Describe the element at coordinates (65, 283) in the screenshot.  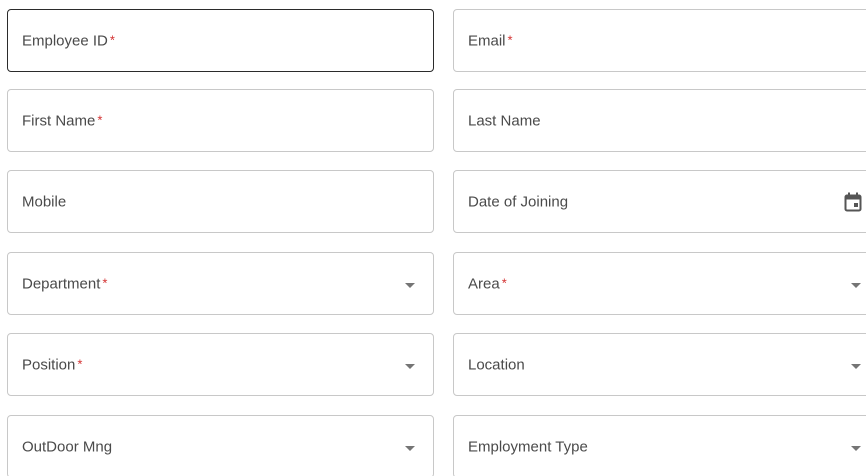
I see `department-label: Department *` at that location.